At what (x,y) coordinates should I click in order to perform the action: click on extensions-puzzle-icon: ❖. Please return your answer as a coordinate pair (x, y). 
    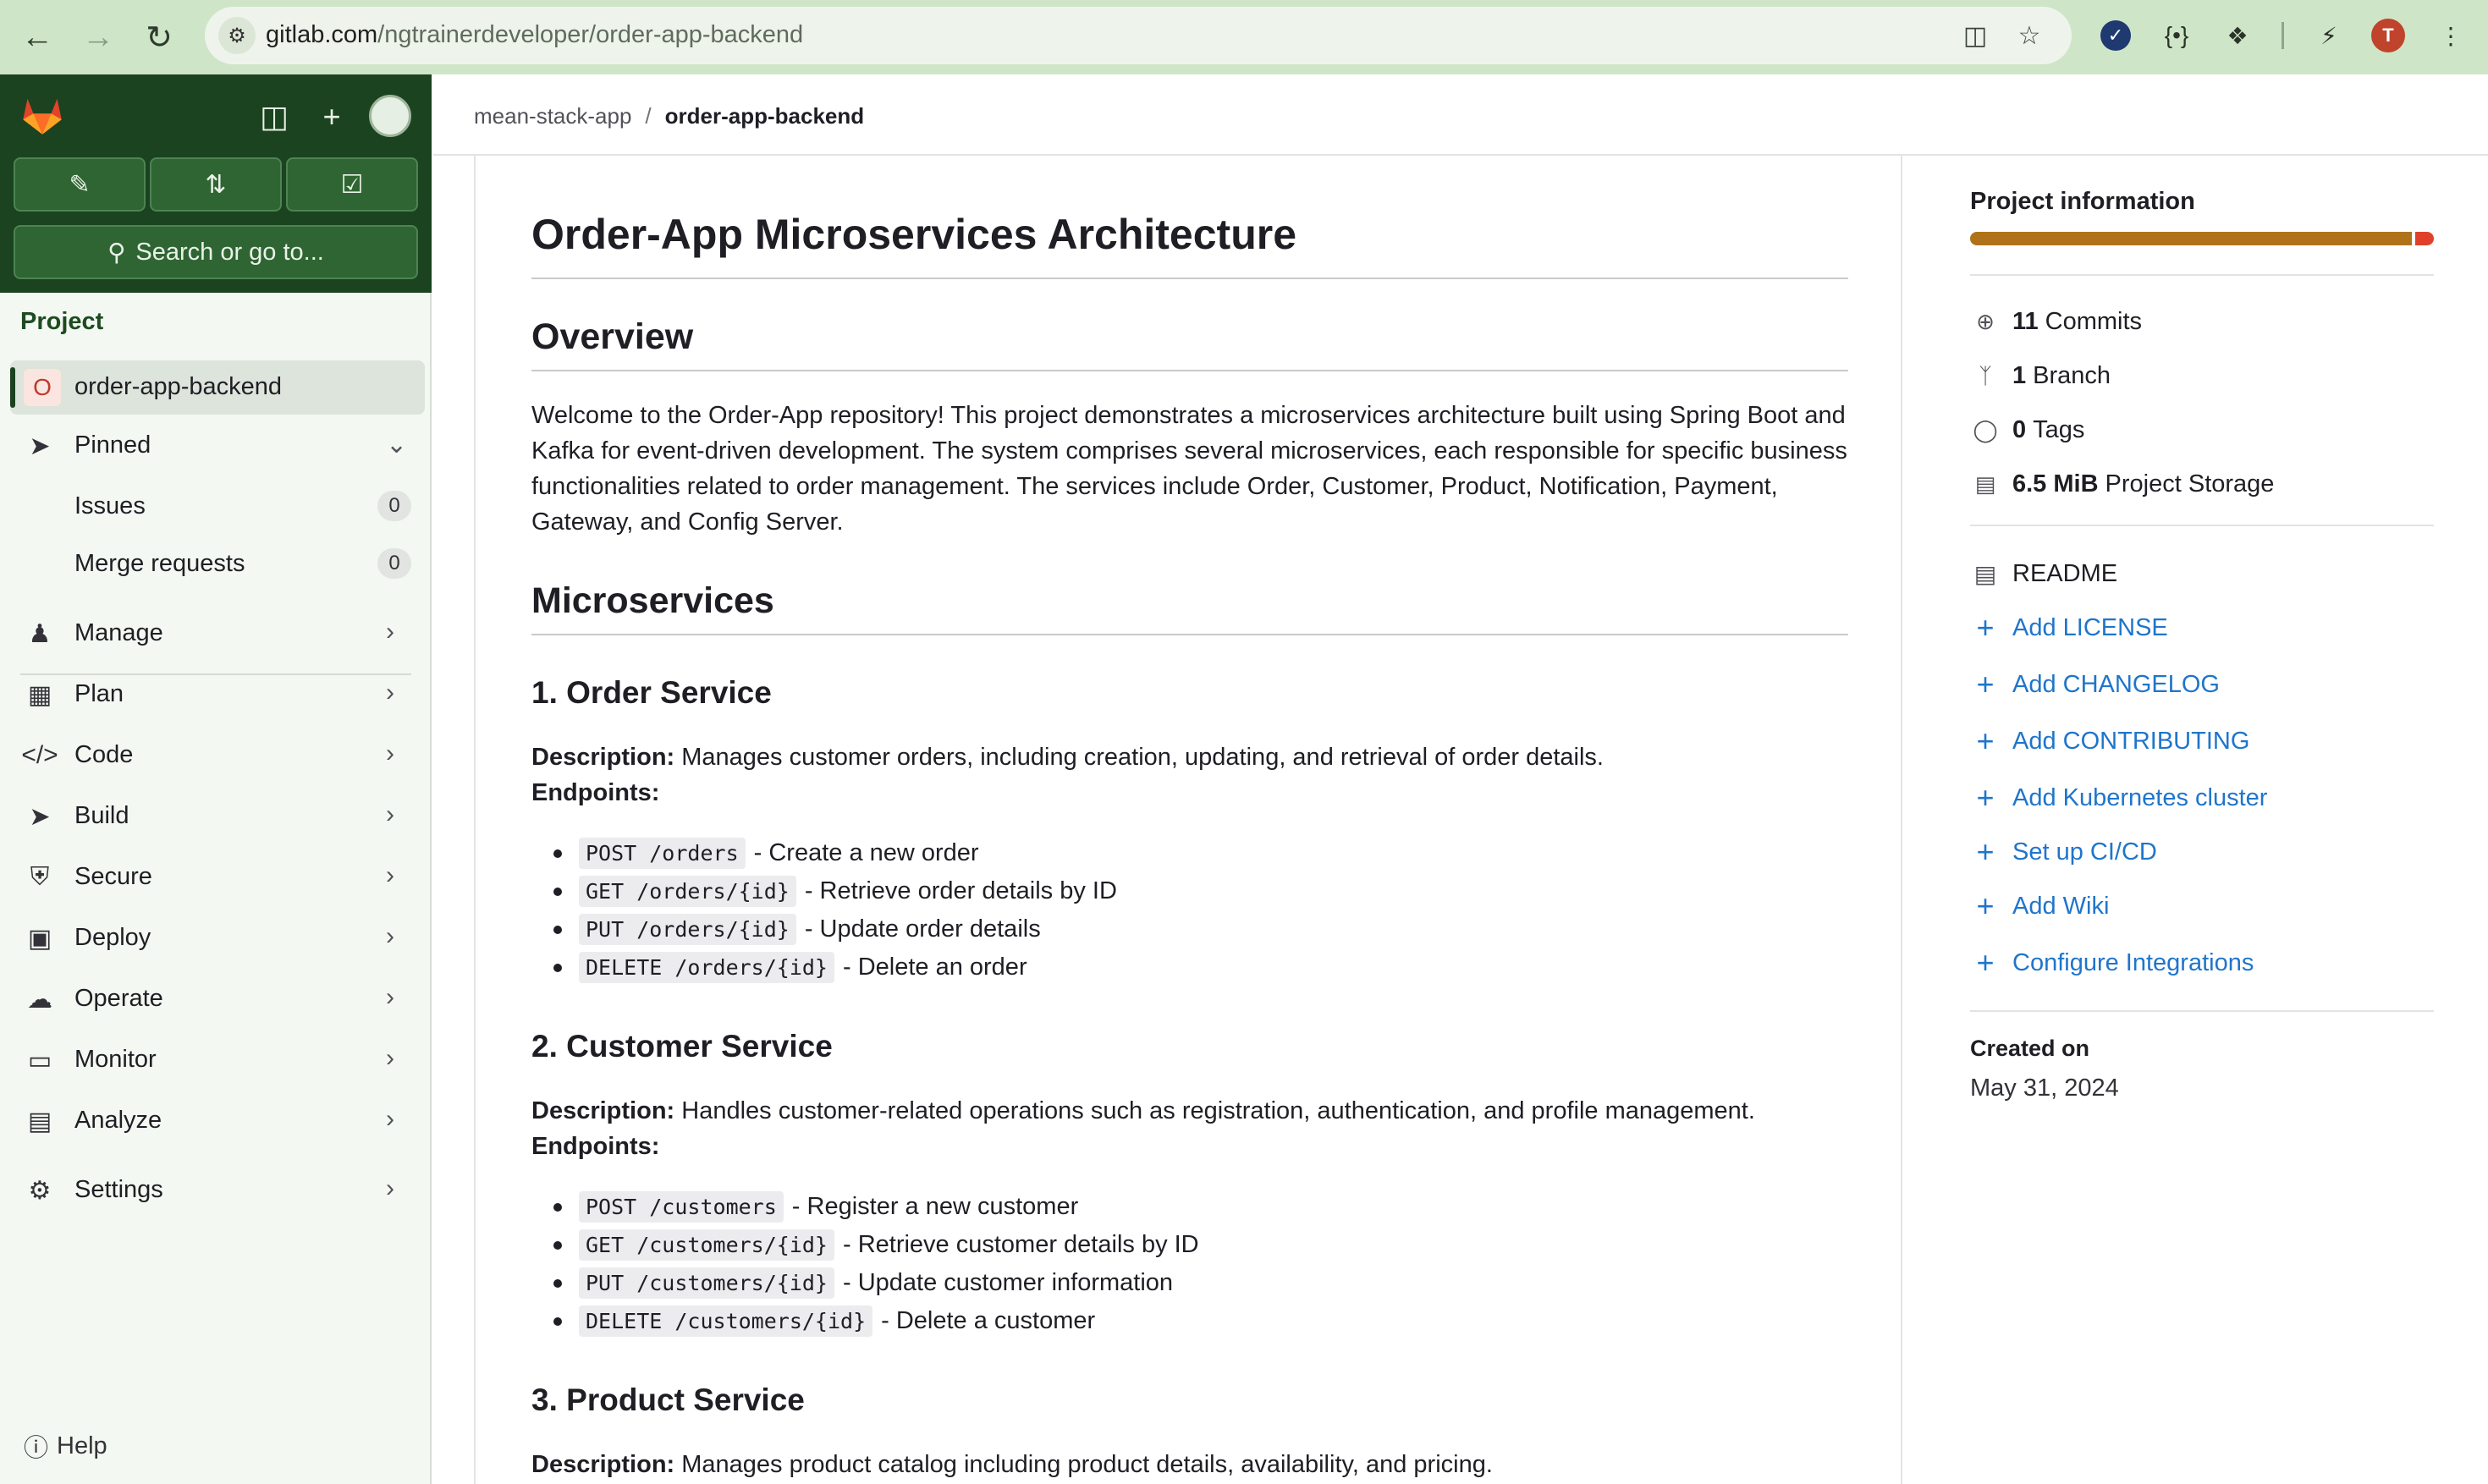
    Looking at the image, I should click on (2237, 35).